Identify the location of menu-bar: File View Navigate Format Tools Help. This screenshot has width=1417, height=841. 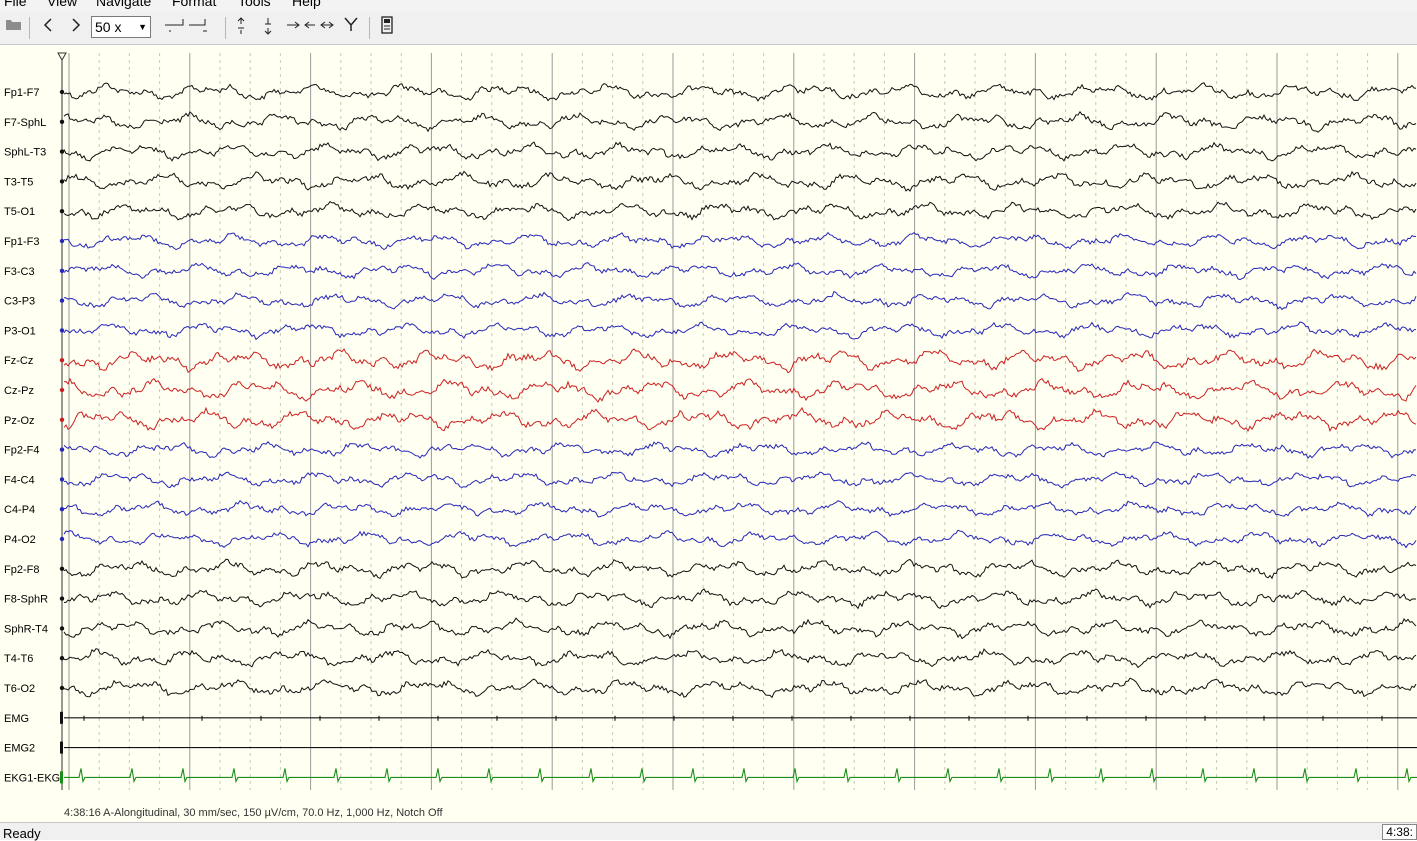
(708, 6).